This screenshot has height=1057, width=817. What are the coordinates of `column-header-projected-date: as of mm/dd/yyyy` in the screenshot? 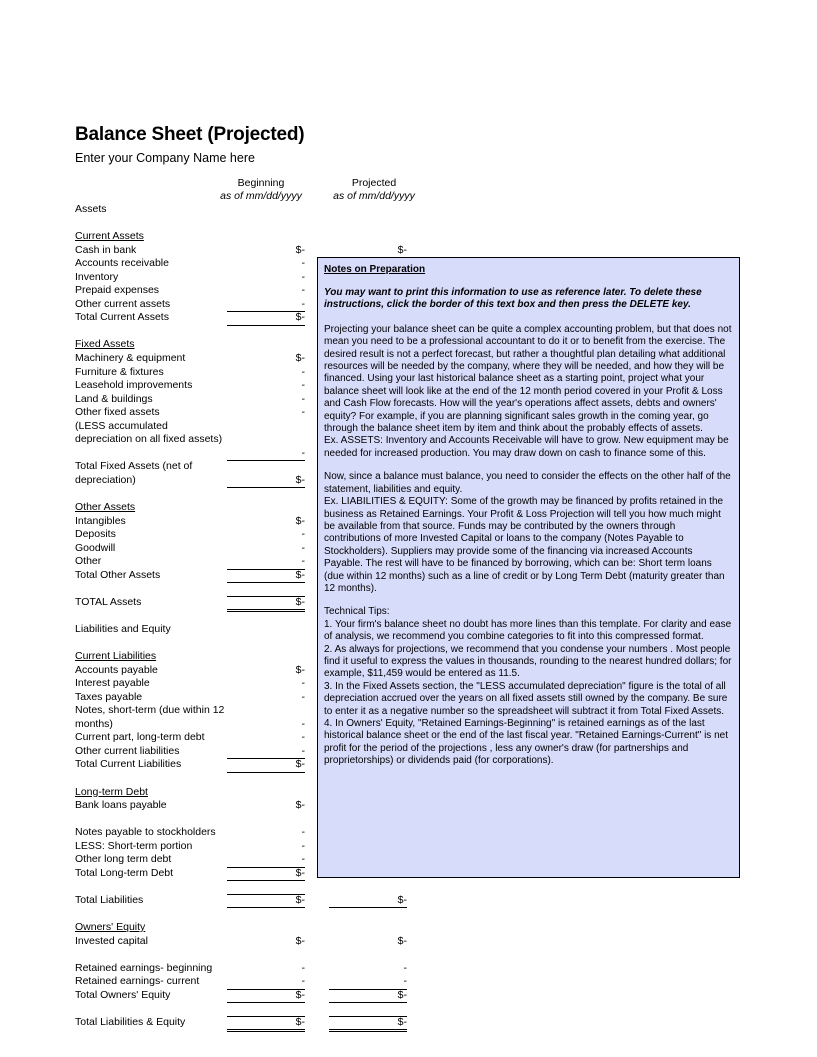 It's located at (374, 196).